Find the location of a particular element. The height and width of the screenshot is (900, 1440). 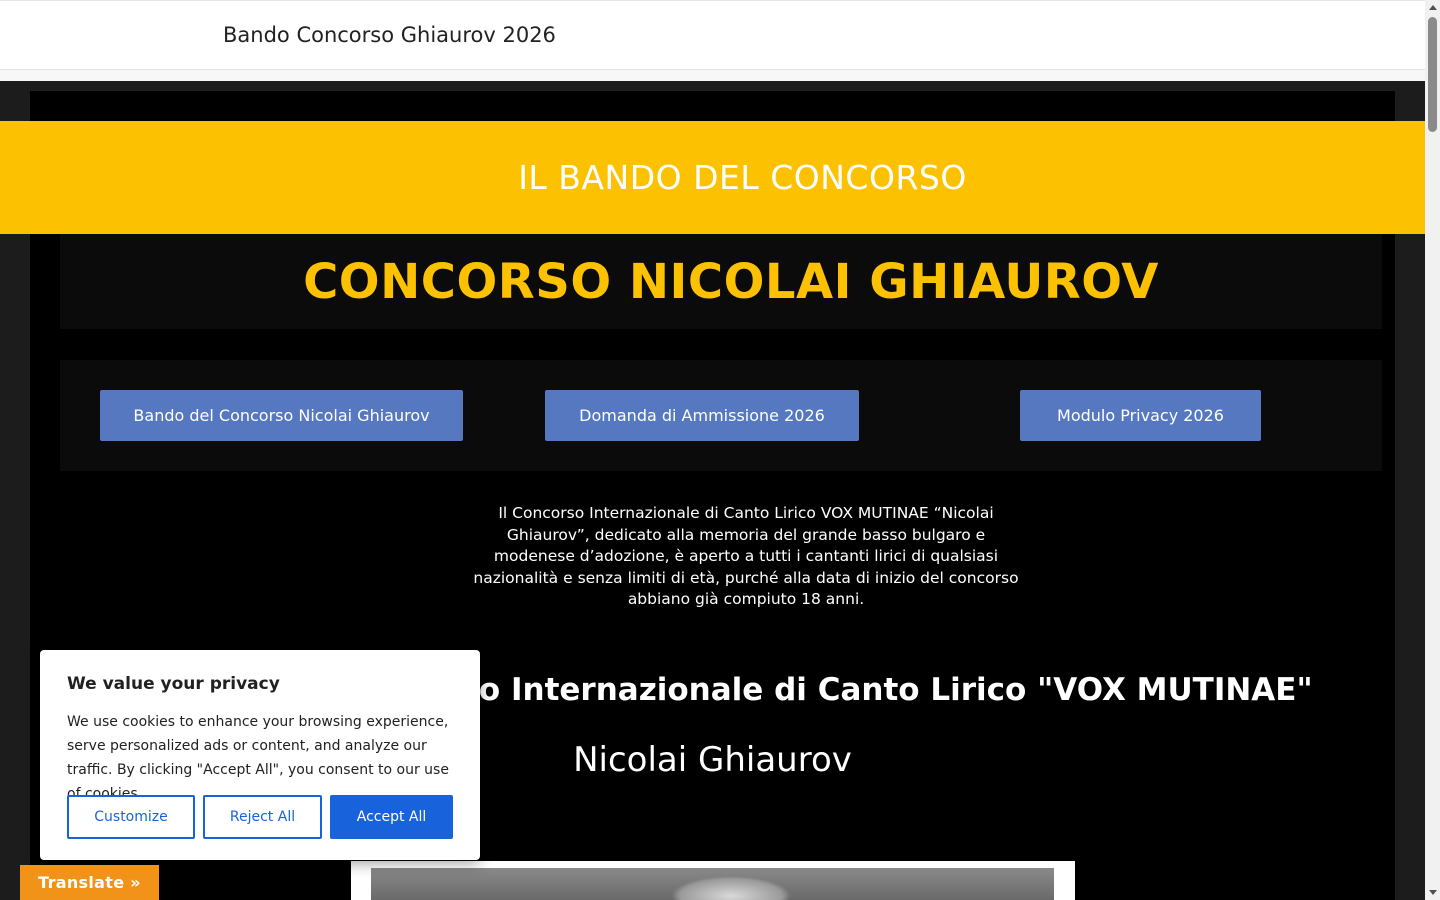

bando-button: Bando del Concorso Nicolai Ghiaurov is located at coordinates (281, 415).